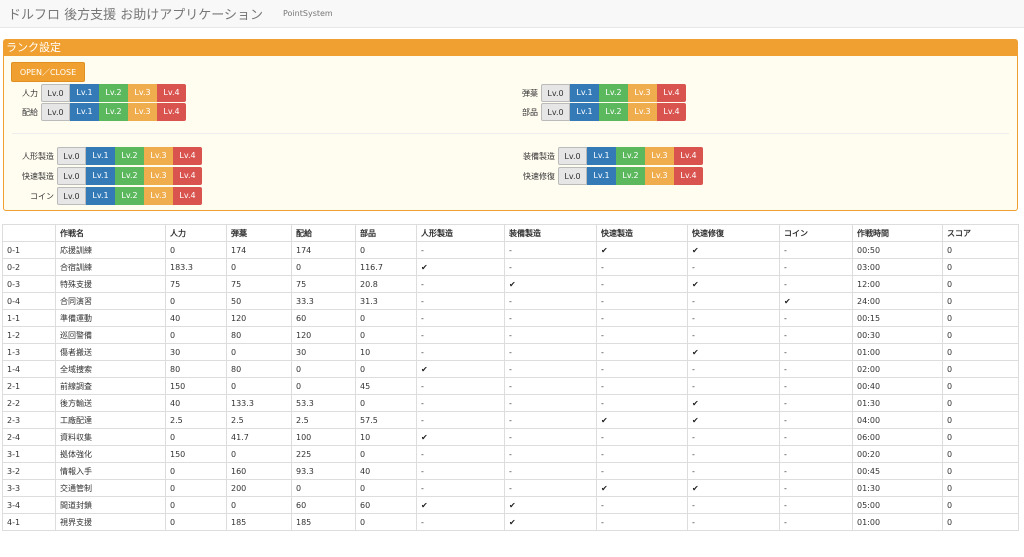 The height and width of the screenshot is (557, 1024). Describe the element at coordinates (510, 267) in the screenshot. I see `table-row: 0-2 合宿訓練 183.3 0 0 116.7 ✔ - - - -03:00 0` at that location.